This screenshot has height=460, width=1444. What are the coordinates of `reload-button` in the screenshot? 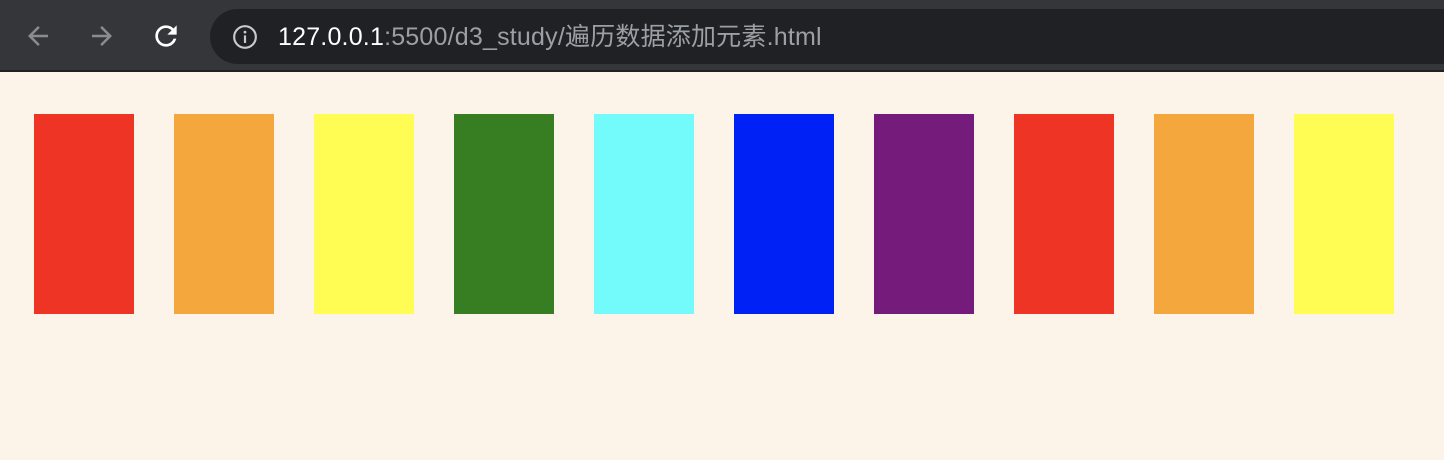 It's located at (166, 36).